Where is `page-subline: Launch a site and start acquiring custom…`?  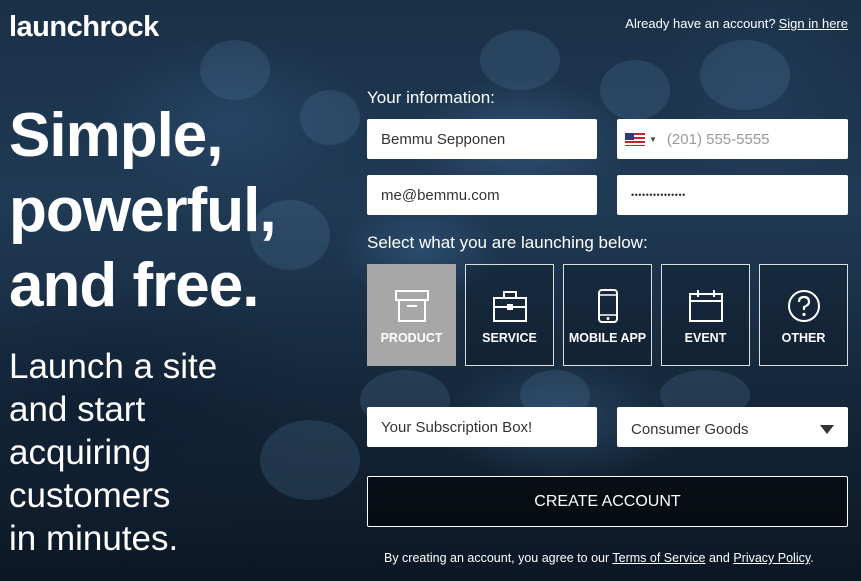
page-subline: Launch a site and start acquiring custom… is located at coordinates (113, 452).